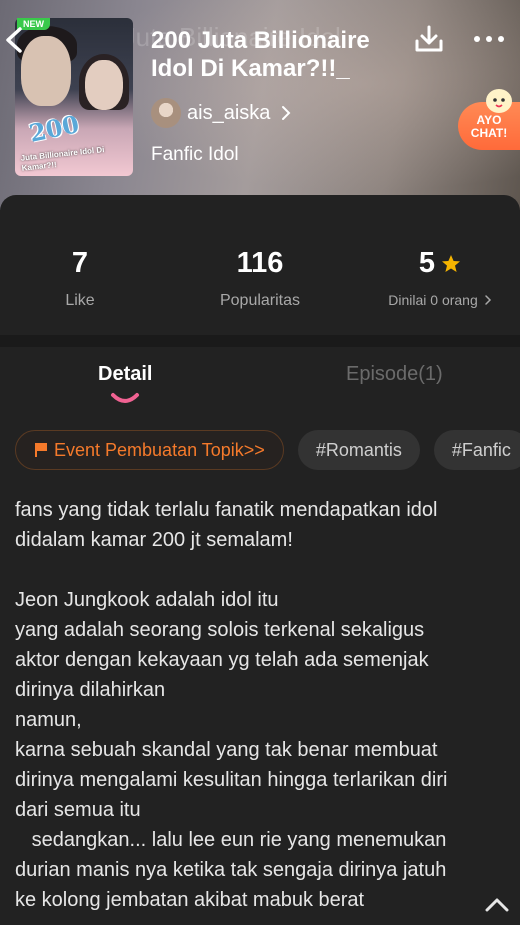 This screenshot has width=520, height=925. I want to click on genre-label: Fanfic Idol, so click(195, 155).